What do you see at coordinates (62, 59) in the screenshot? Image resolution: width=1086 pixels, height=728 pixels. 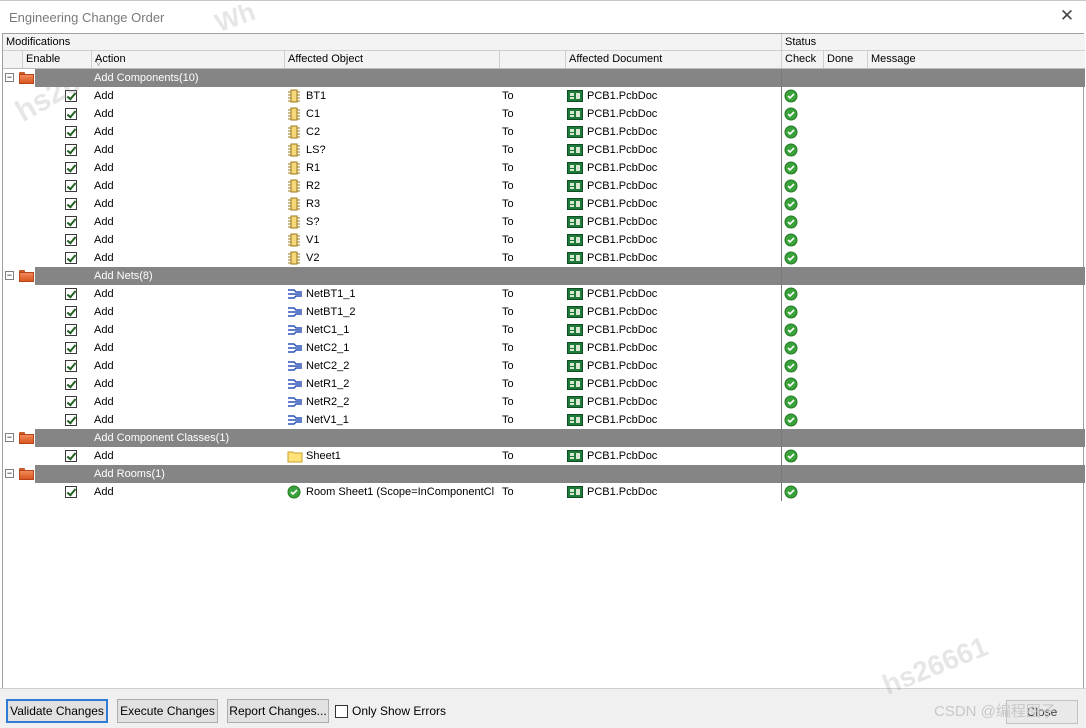 I see `column-enable: Enable ▽` at bounding box center [62, 59].